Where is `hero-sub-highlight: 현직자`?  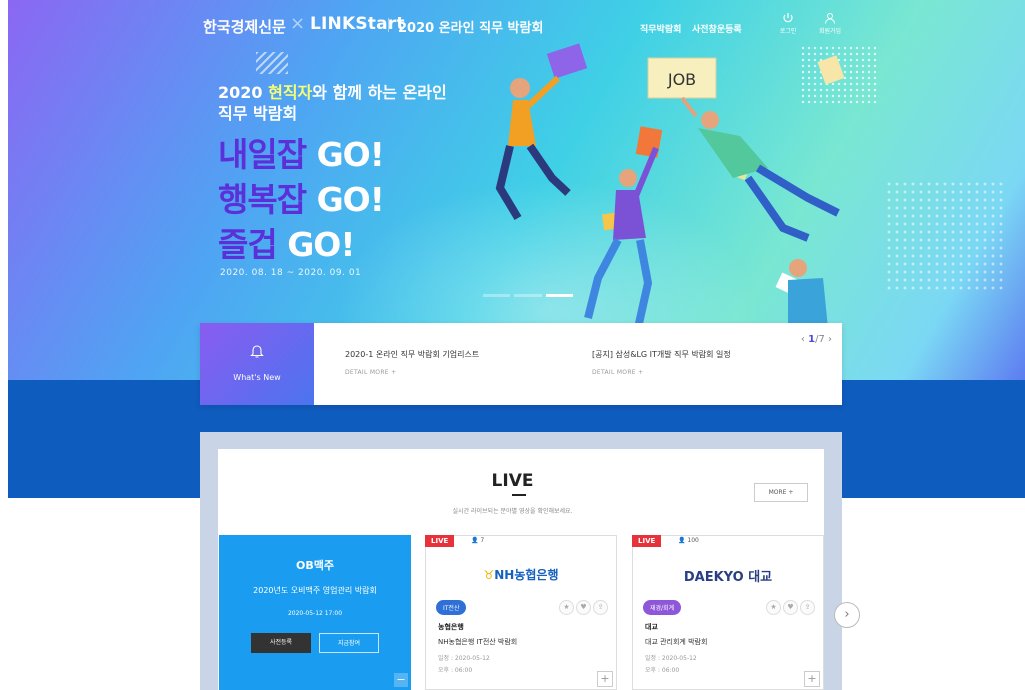
hero-sub-highlight: 현직자 is located at coordinates (290, 92).